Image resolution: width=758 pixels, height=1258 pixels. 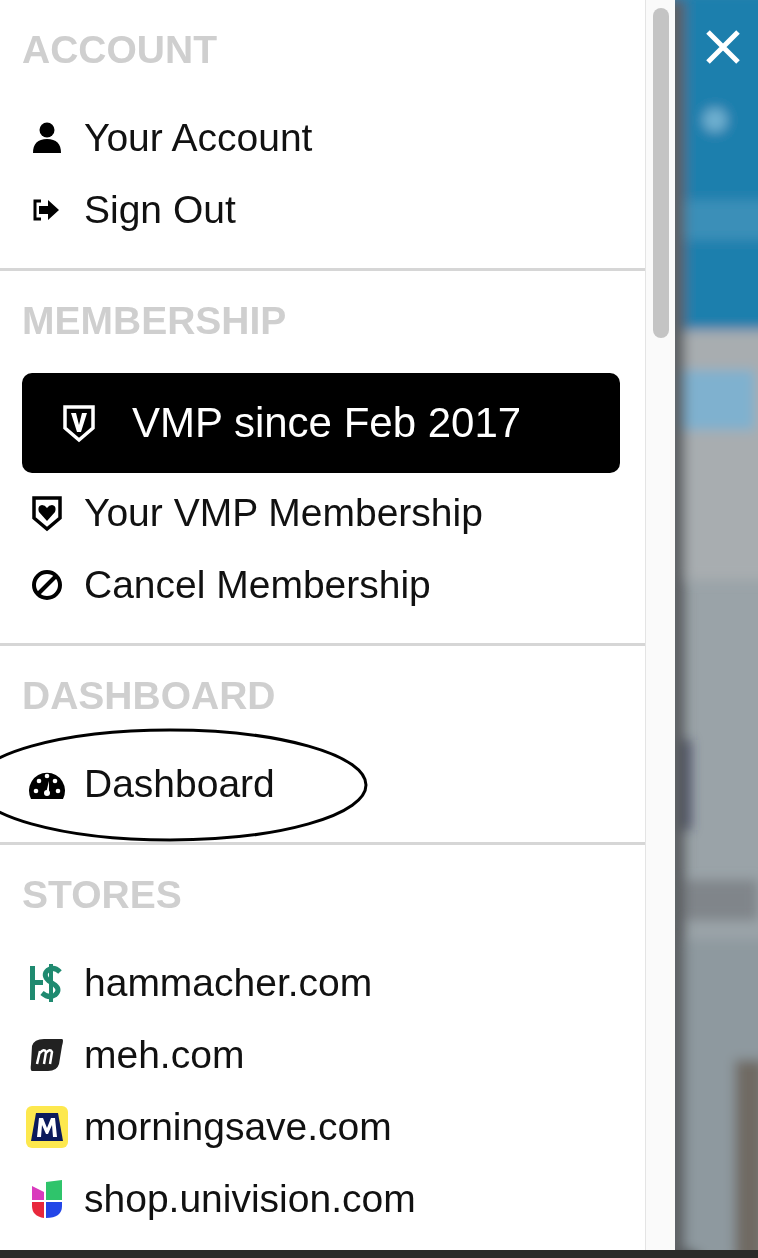 I want to click on menu-link: Your Account, so click(x=322, y=138).